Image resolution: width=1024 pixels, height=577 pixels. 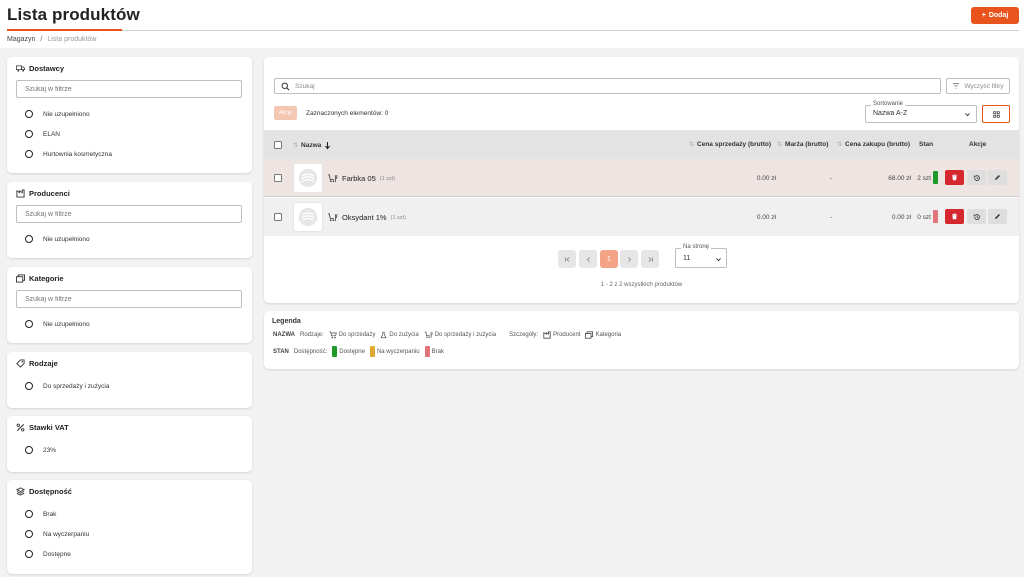 What do you see at coordinates (607, 86) in the screenshot?
I see `search-input: Szukaj` at bounding box center [607, 86].